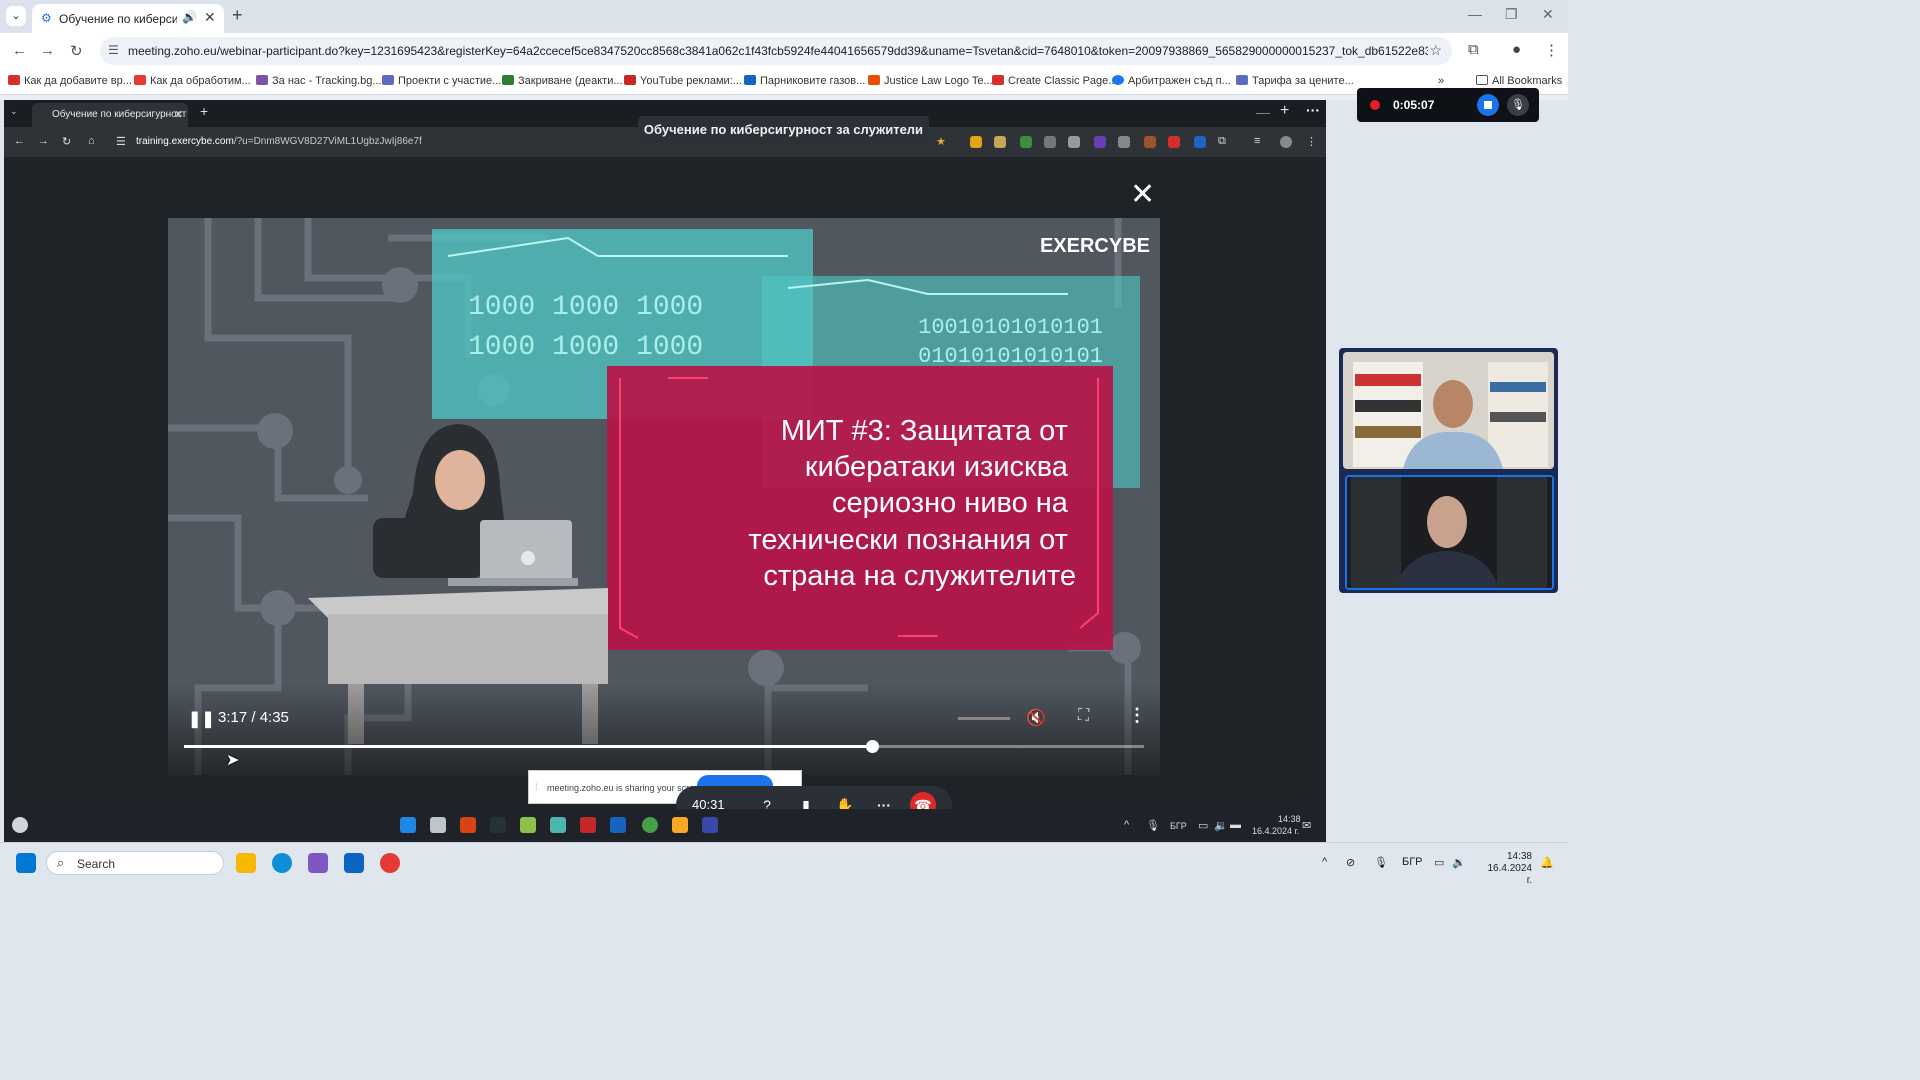  Describe the element at coordinates (1439, 862) in the screenshot. I see `display-icon: ▭` at that location.